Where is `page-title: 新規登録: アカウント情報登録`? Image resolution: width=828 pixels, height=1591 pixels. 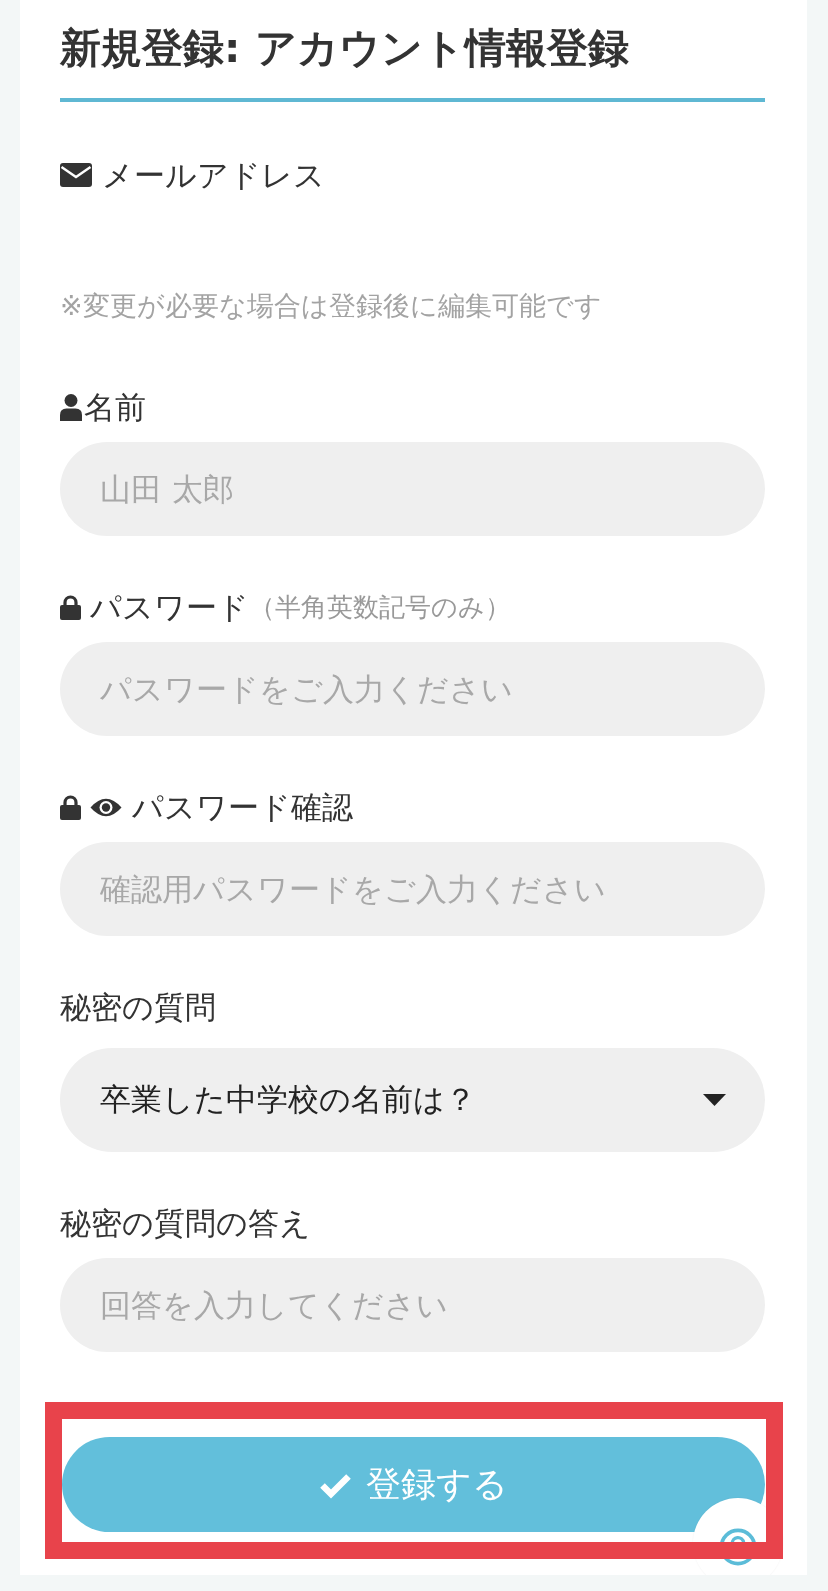
page-title: 新規登録: アカウント情報登録 is located at coordinates (344, 47).